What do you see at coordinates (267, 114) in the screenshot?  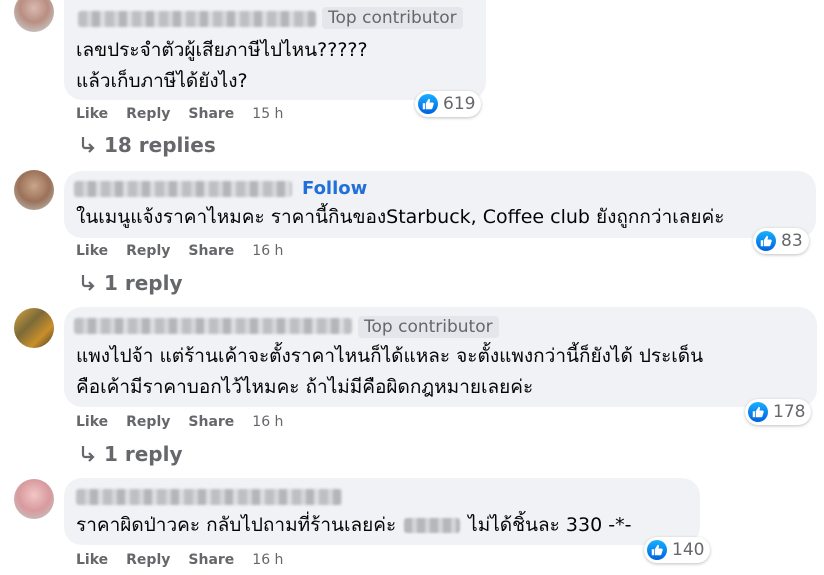 I see `timestamp: 15 h` at bounding box center [267, 114].